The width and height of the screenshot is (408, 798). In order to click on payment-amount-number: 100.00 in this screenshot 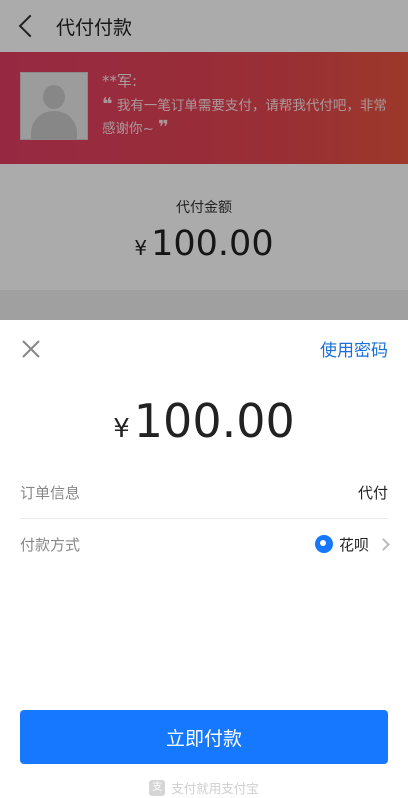, I will do `click(214, 421)`.